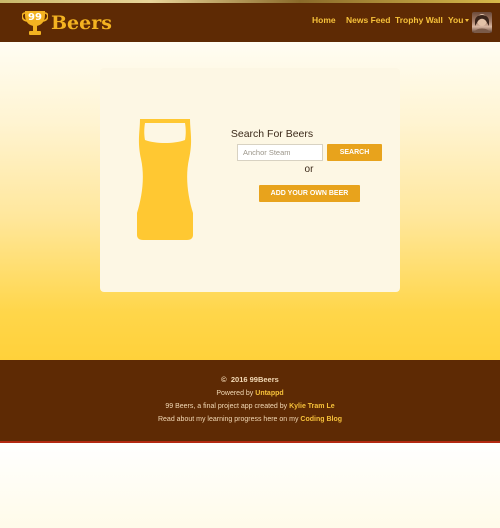 The image size is (500, 528). I want to click on nav-news-feed: News Feed, so click(368, 20).